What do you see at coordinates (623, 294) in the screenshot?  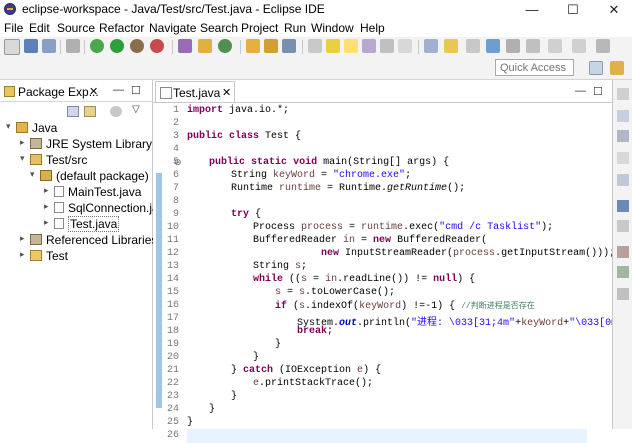 I see `search-view-icon` at bounding box center [623, 294].